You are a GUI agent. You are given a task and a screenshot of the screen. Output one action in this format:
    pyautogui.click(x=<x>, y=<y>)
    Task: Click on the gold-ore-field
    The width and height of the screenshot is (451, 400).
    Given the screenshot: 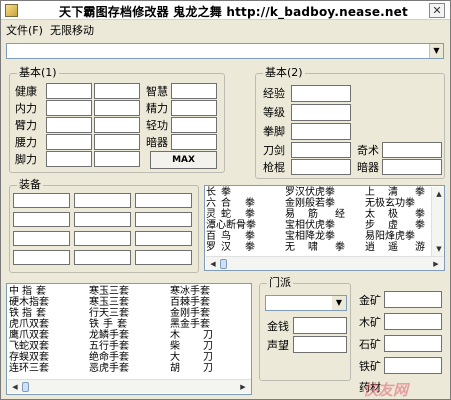 What is the action you would take?
    pyautogui.click(x=413, y=299)
    